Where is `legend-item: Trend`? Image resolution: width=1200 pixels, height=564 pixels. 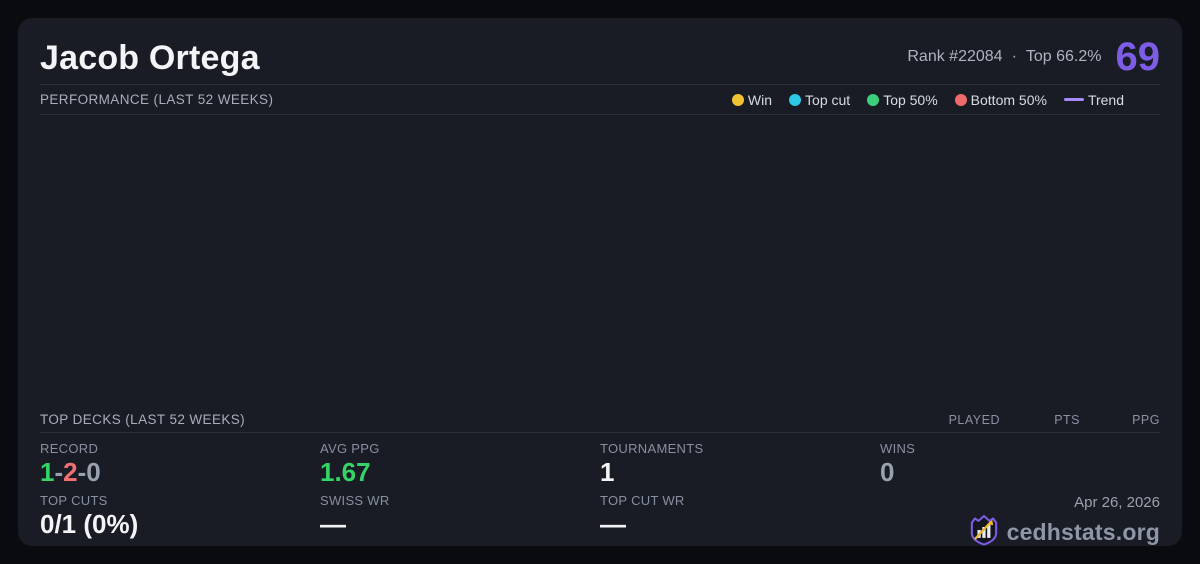 legend-item: Trend is located at coordinates (1093, 99).